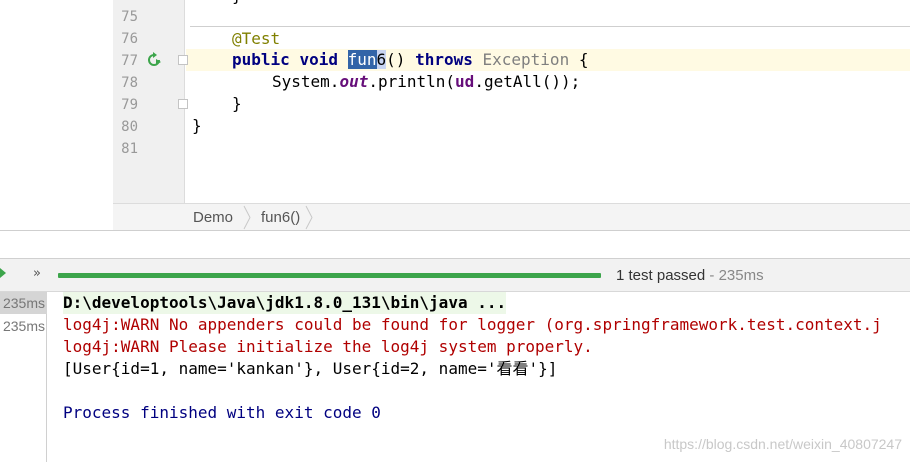  Describe the element at coordinates (129, 39) in the screenshot. I see `line-number: 76` at that location.